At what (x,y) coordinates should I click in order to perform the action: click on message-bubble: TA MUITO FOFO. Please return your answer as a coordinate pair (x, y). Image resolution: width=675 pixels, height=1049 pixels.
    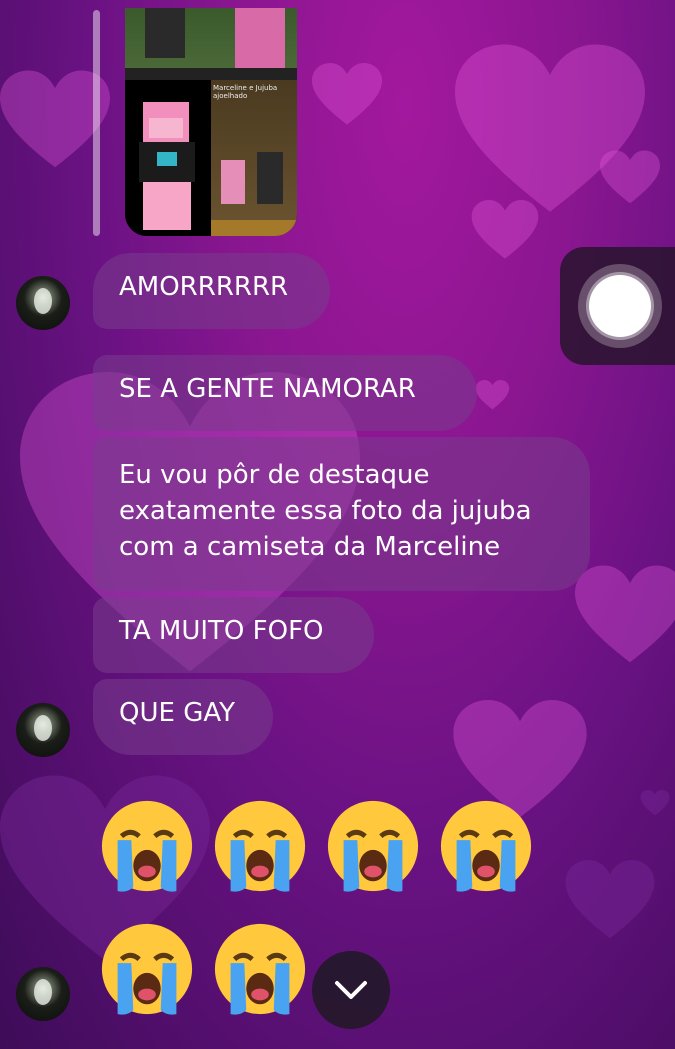
    Looking at the image, I should click on (233, 635).